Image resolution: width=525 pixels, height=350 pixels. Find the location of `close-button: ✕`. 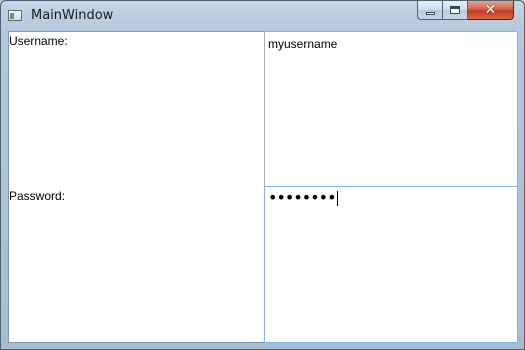

close-button: ✕ is located at coordinates (491, 10).